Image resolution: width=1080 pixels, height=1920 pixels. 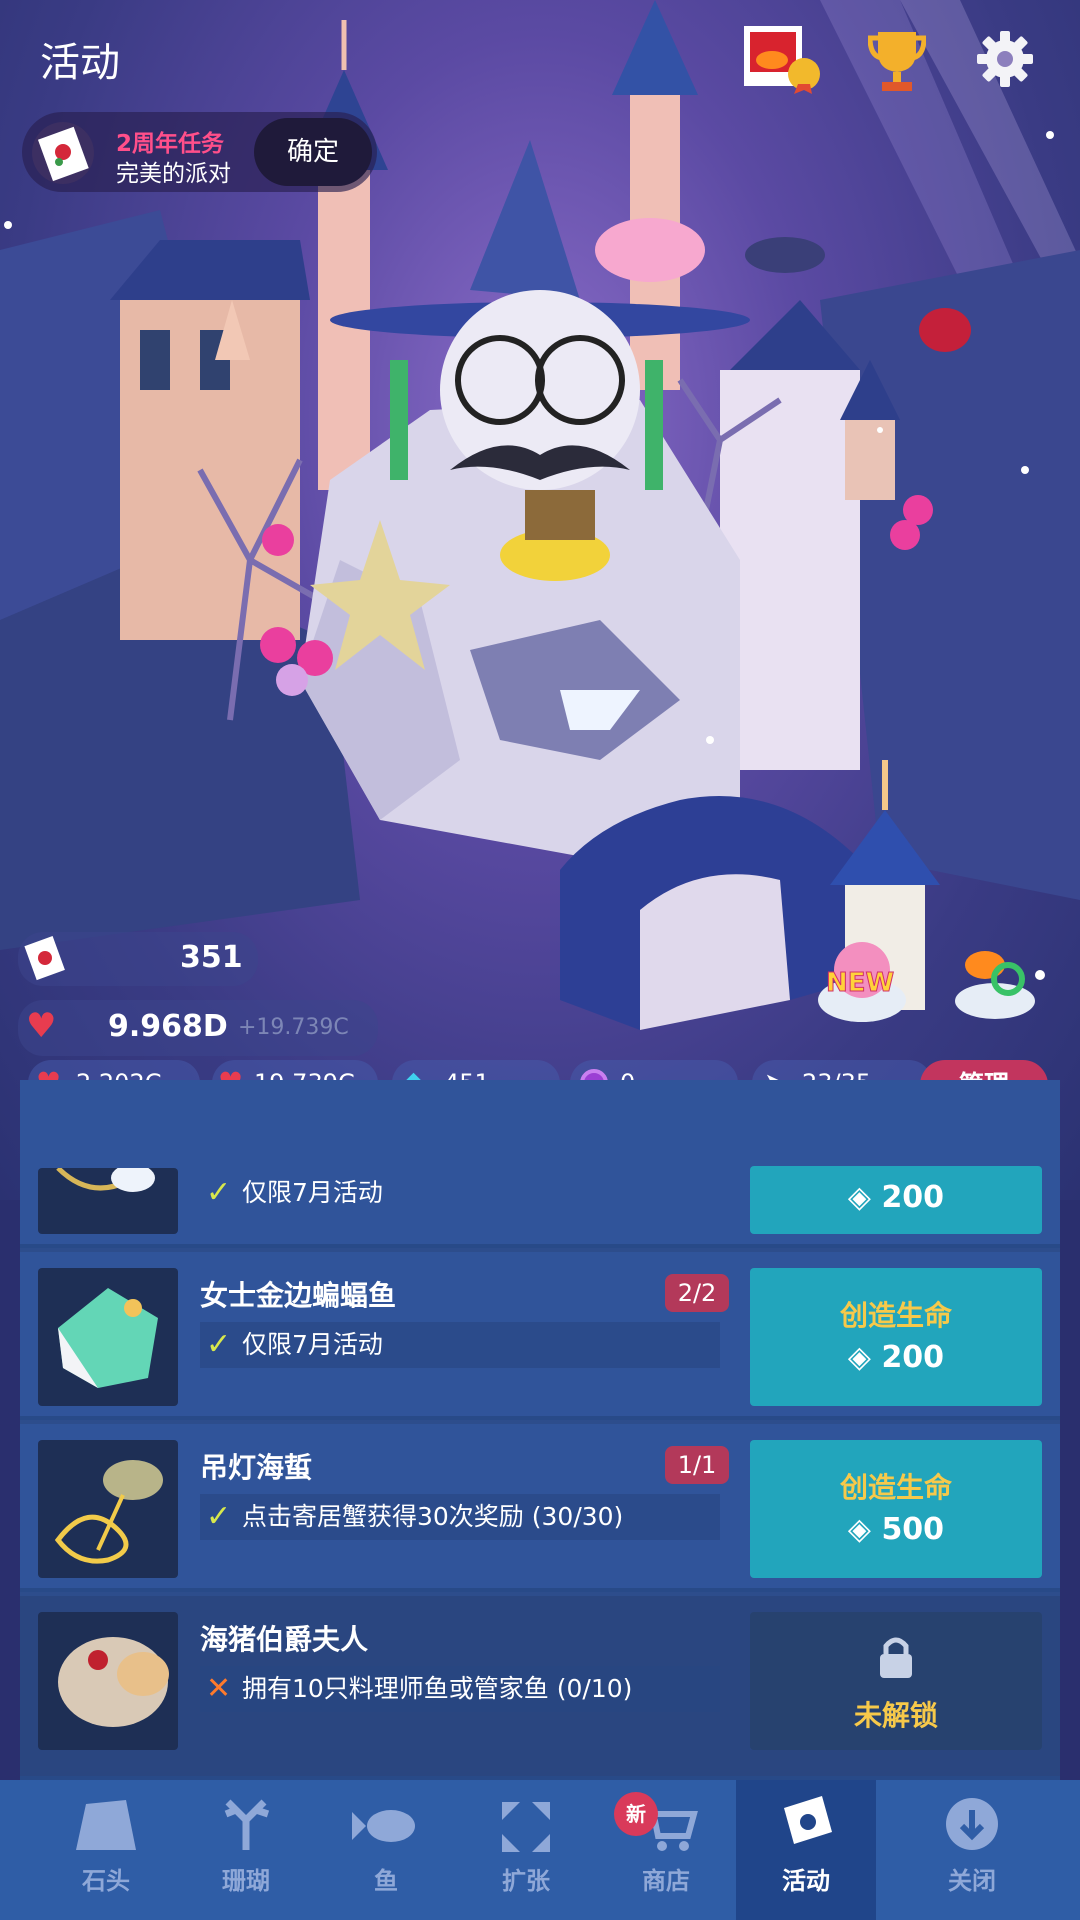 I want to click on tab-close: 关闭, so click(x=972, y=1850).